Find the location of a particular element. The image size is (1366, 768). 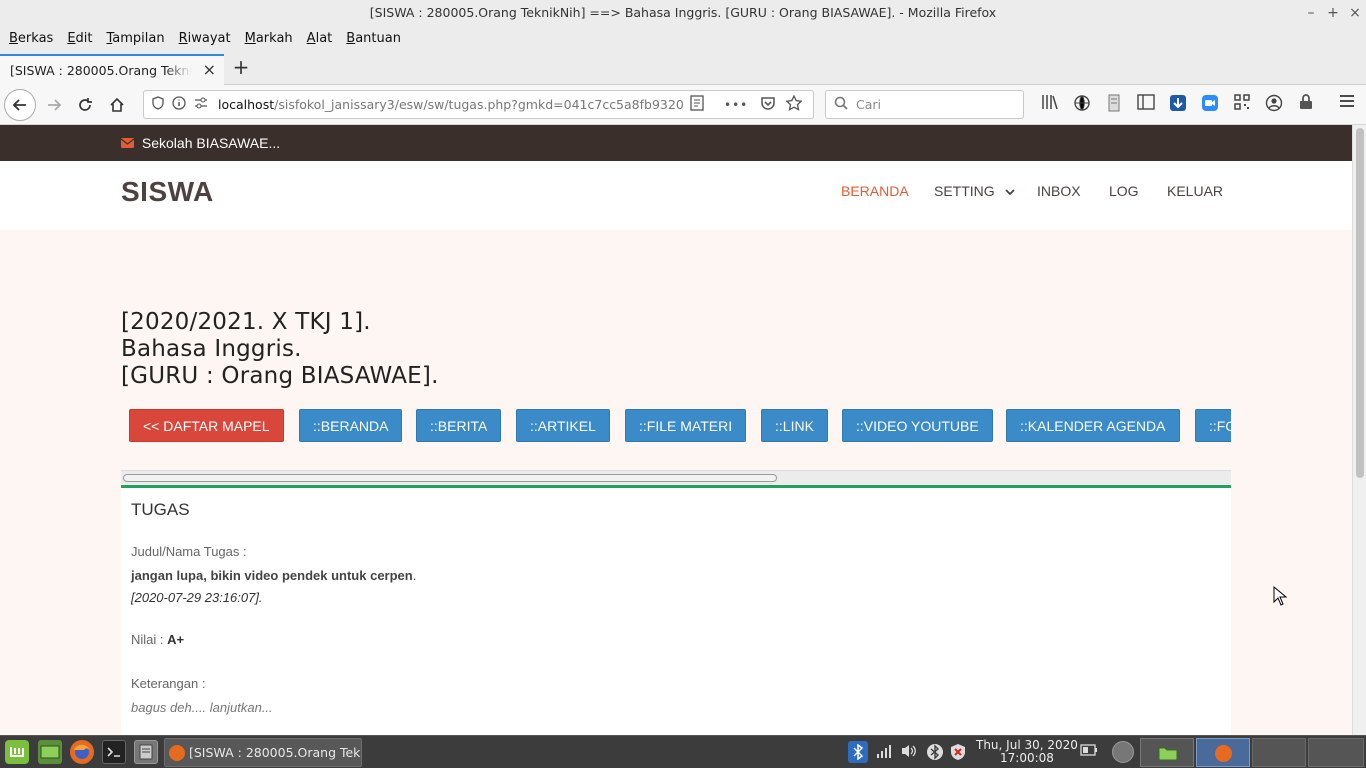

bluetooth-applet-icon is located at coordinates (858, 752).